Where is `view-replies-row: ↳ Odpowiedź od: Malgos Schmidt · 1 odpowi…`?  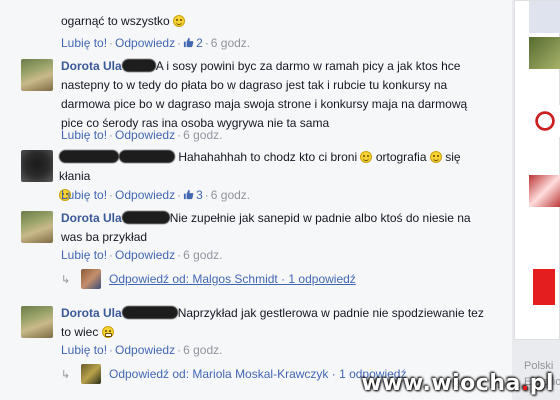
view-replies-row: ↳ Odpowiedź od: Malgos Schmidt · 1 odpowi… is located at coordinates (208, 279).